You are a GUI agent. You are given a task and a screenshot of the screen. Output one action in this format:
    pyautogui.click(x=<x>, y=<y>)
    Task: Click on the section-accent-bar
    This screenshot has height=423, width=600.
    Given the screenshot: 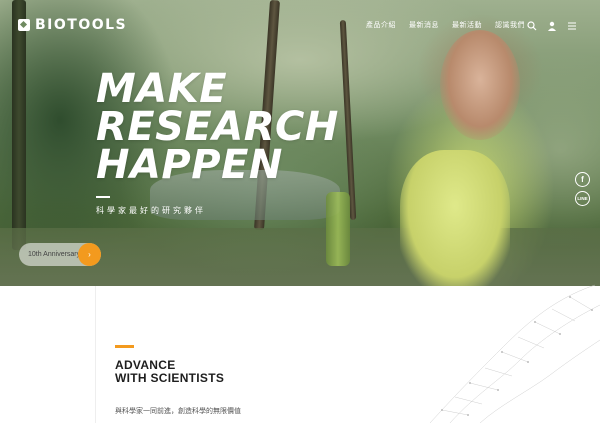 What is the action you would take?
    pyautogui.click(x=124, y=346)
    